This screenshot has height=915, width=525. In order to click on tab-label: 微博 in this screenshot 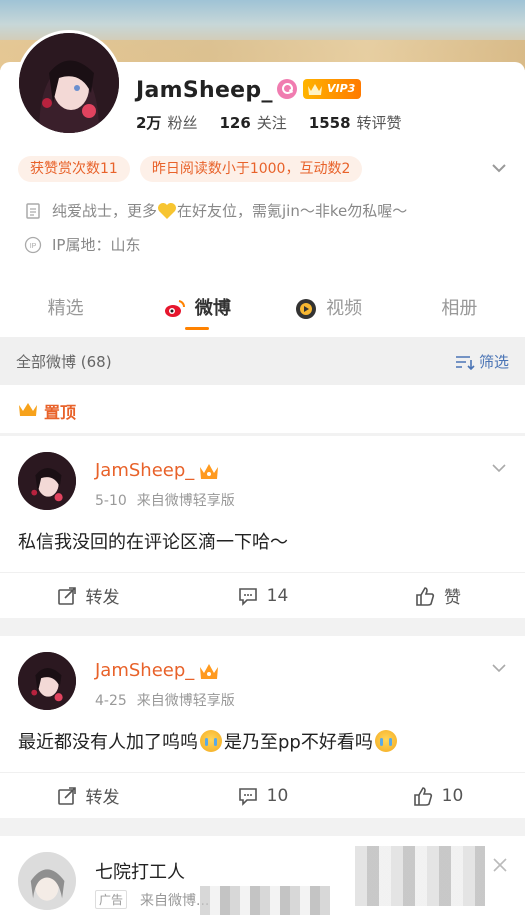, I will do `click(212, 308)`.